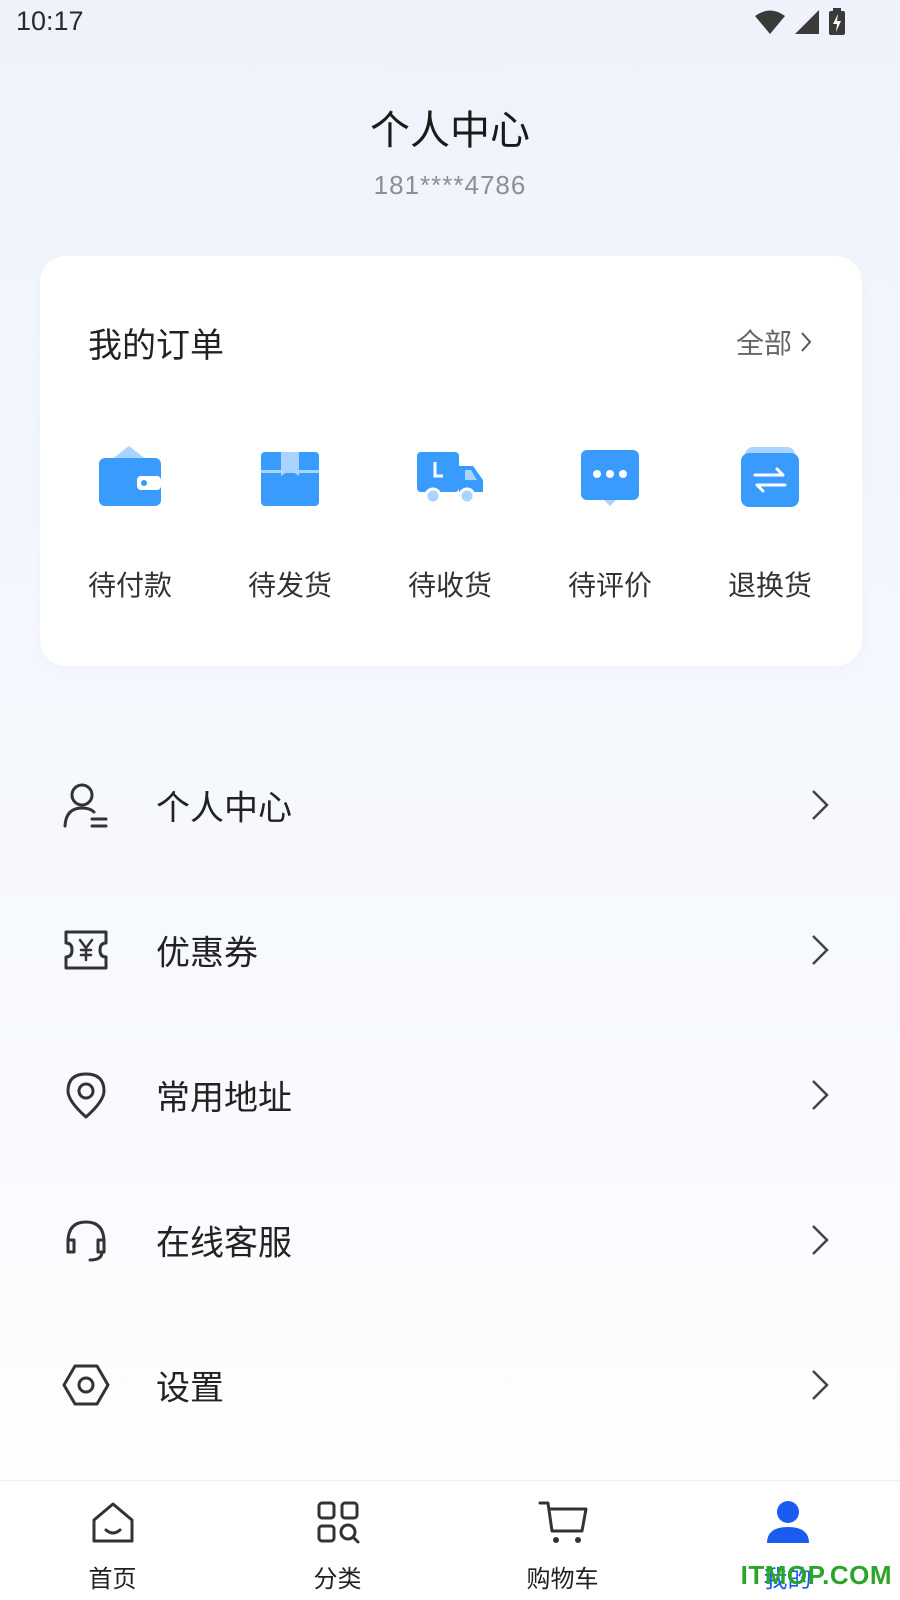 The width and height of the screenshot is (900, 1600). What do you see at coordinates (770, 478) in the screenshot?
I see `exchange-icon` at bounding box center [770, 478].